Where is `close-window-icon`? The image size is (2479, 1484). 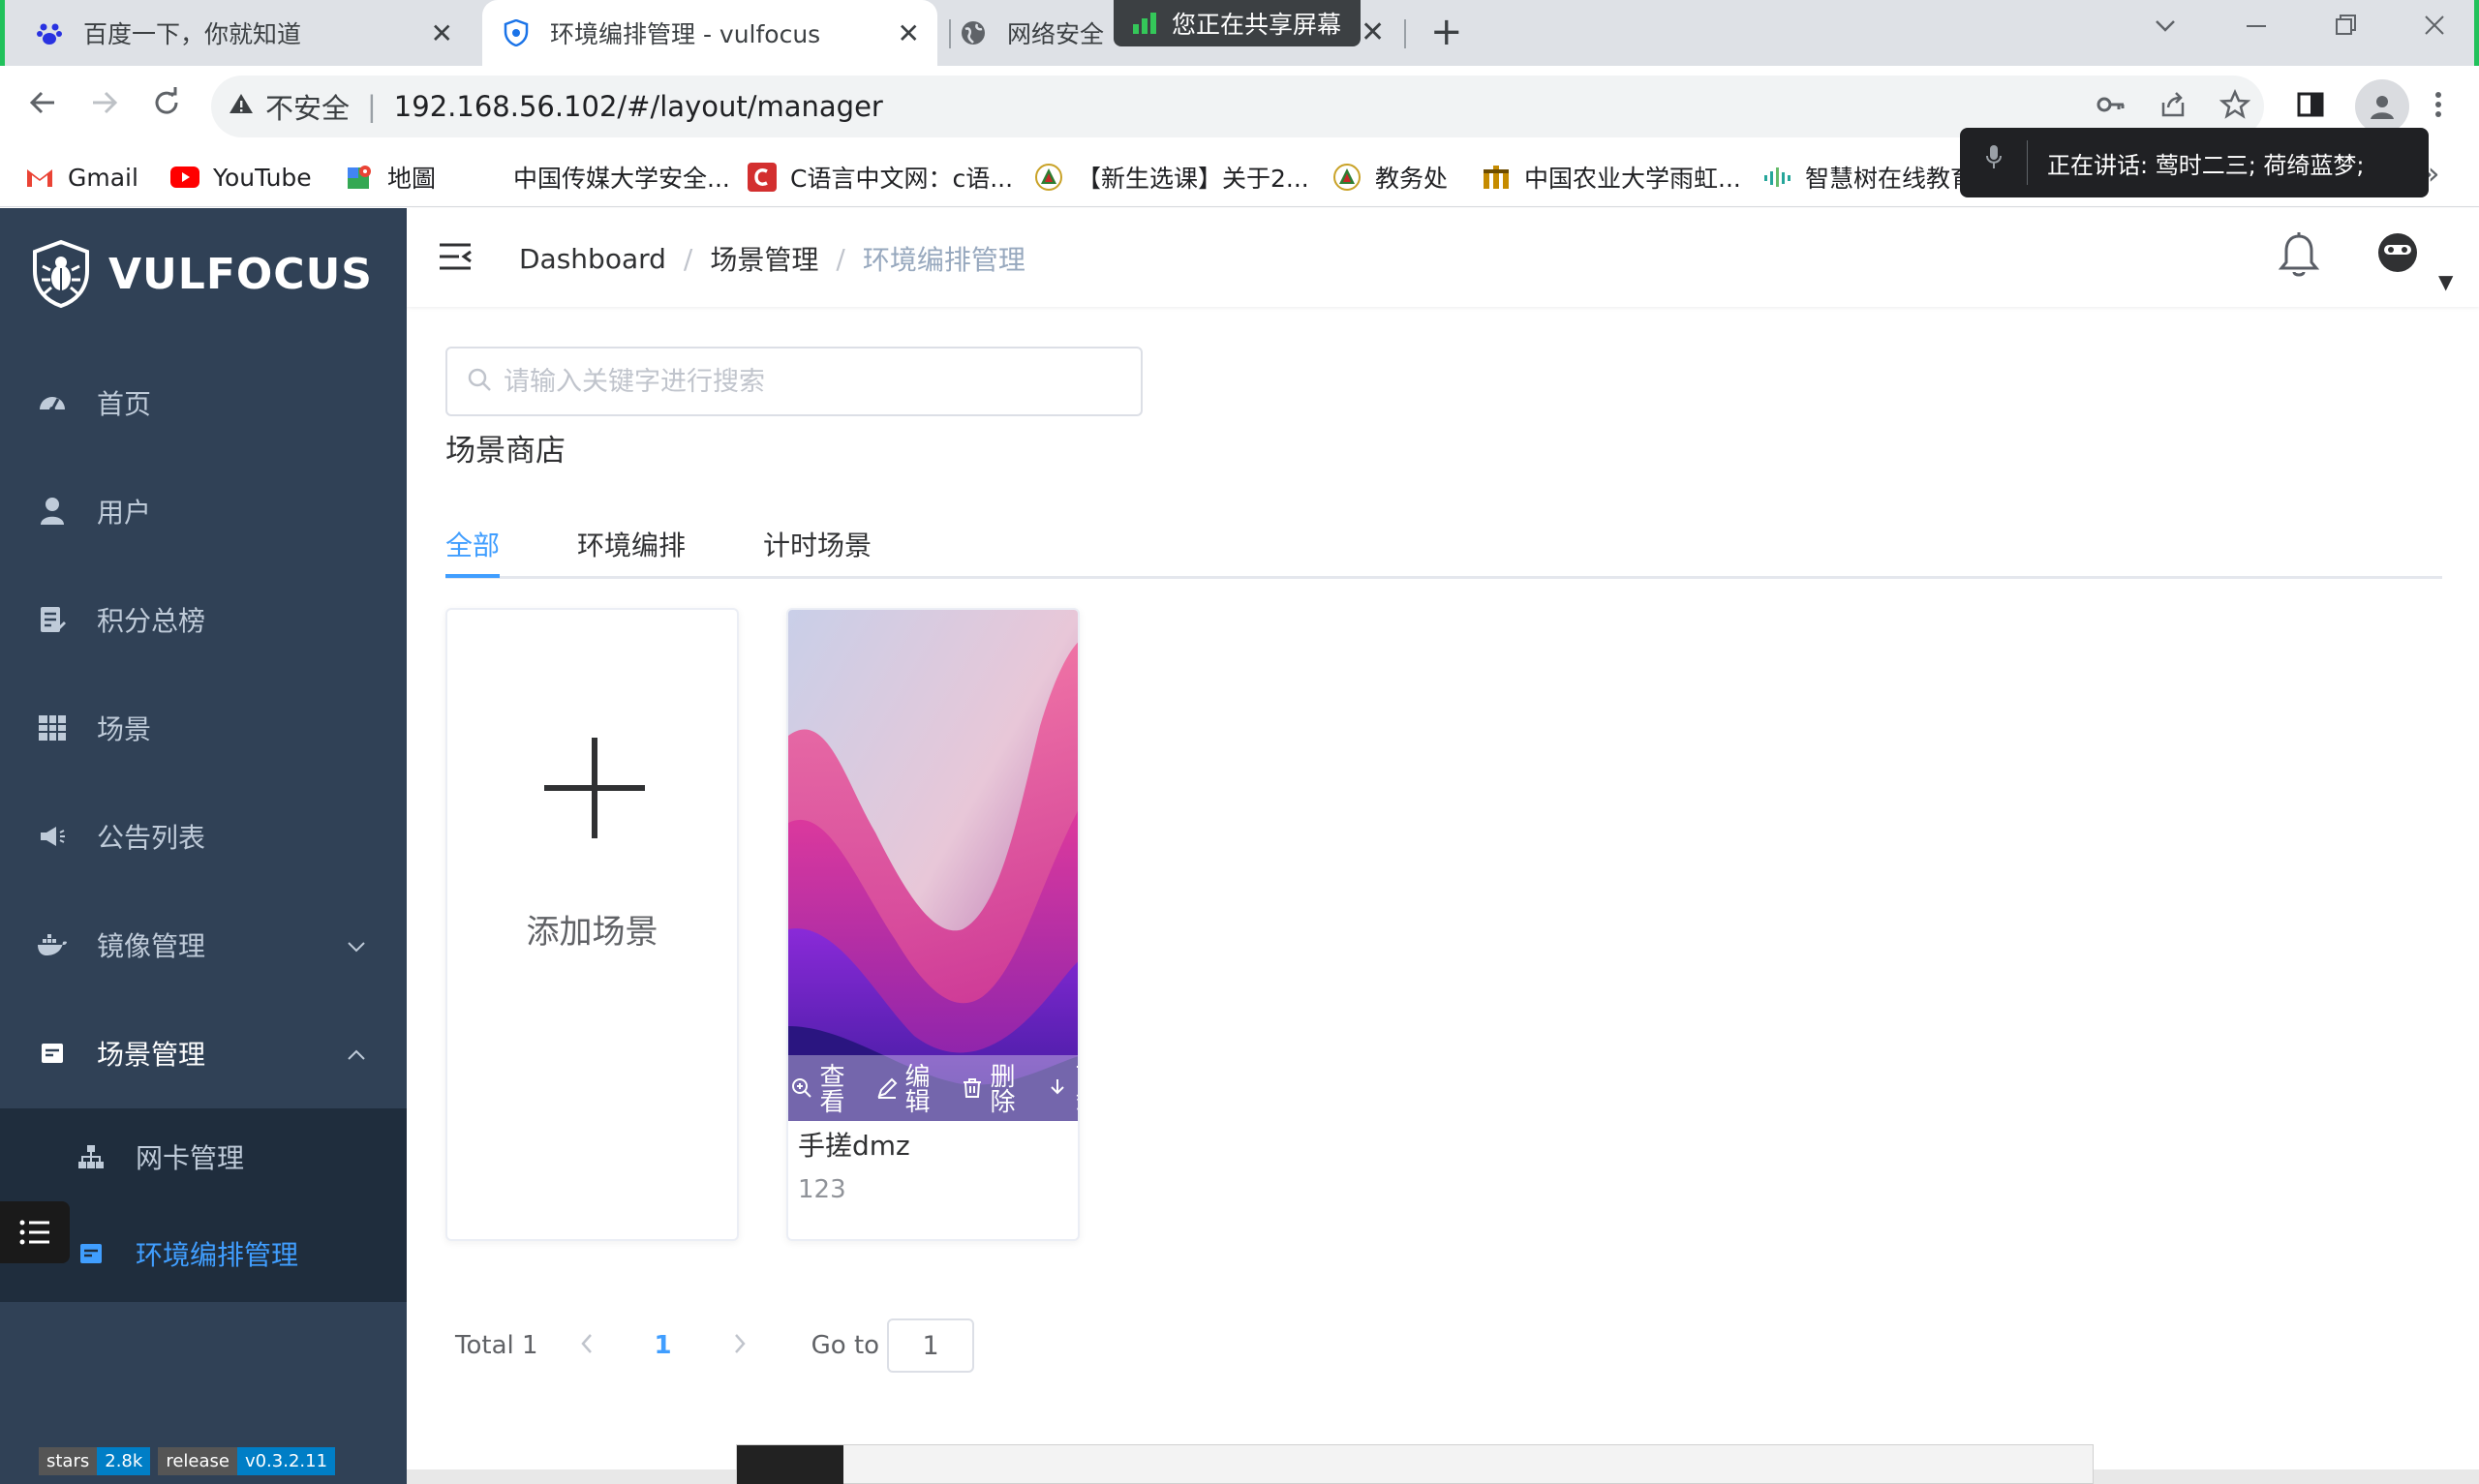
close-window-icon is located at coordinates (2435, 29).